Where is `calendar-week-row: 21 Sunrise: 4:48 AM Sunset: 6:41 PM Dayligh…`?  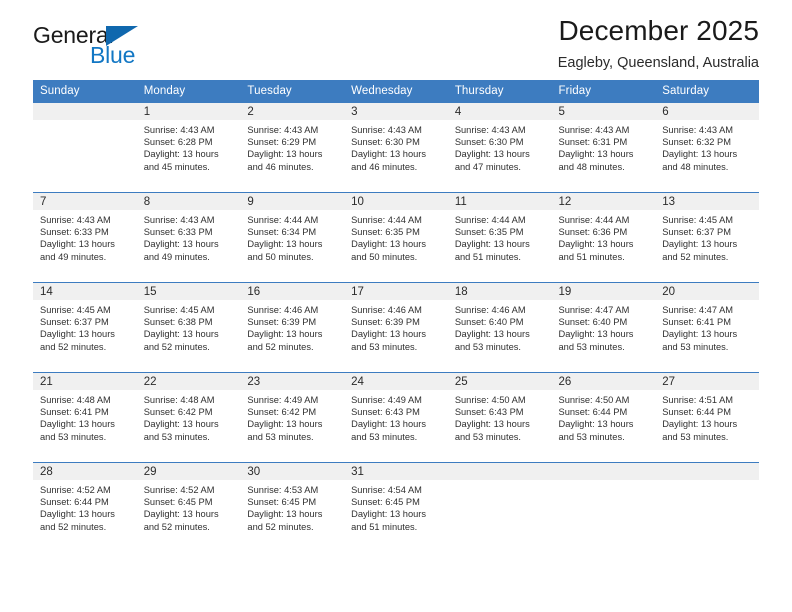
calendar-week-row: 21 Sunrise: 4:48 AM Sunset: 6:41 PM Dayligh… is located at coordinates (396, 417).